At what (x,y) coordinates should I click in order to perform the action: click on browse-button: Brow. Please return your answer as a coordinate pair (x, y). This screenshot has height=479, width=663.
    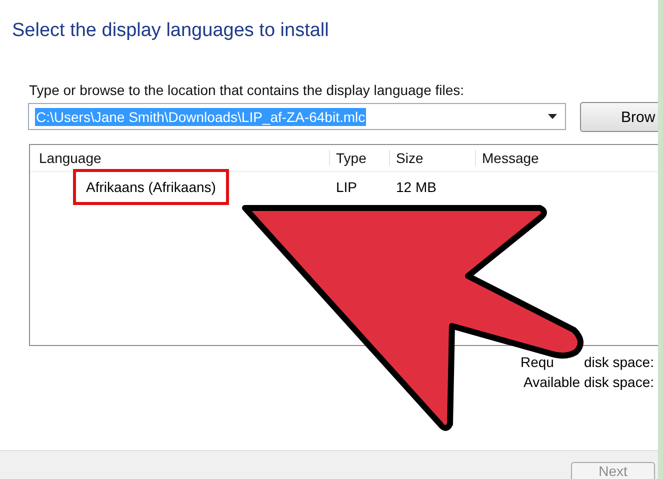
    Looking at the image, I should click on (619, 117).